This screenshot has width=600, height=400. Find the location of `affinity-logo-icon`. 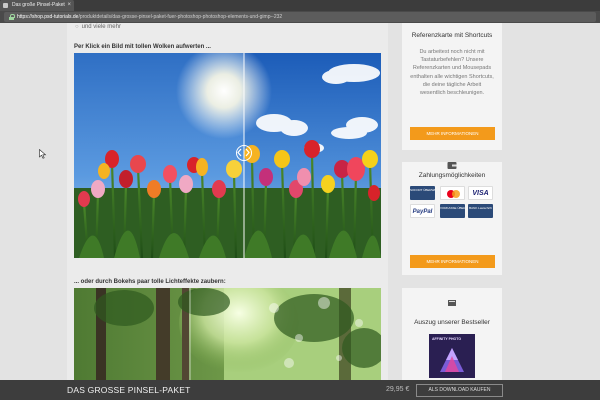

affinity-logo-icon is located at coordinates (452, 360).